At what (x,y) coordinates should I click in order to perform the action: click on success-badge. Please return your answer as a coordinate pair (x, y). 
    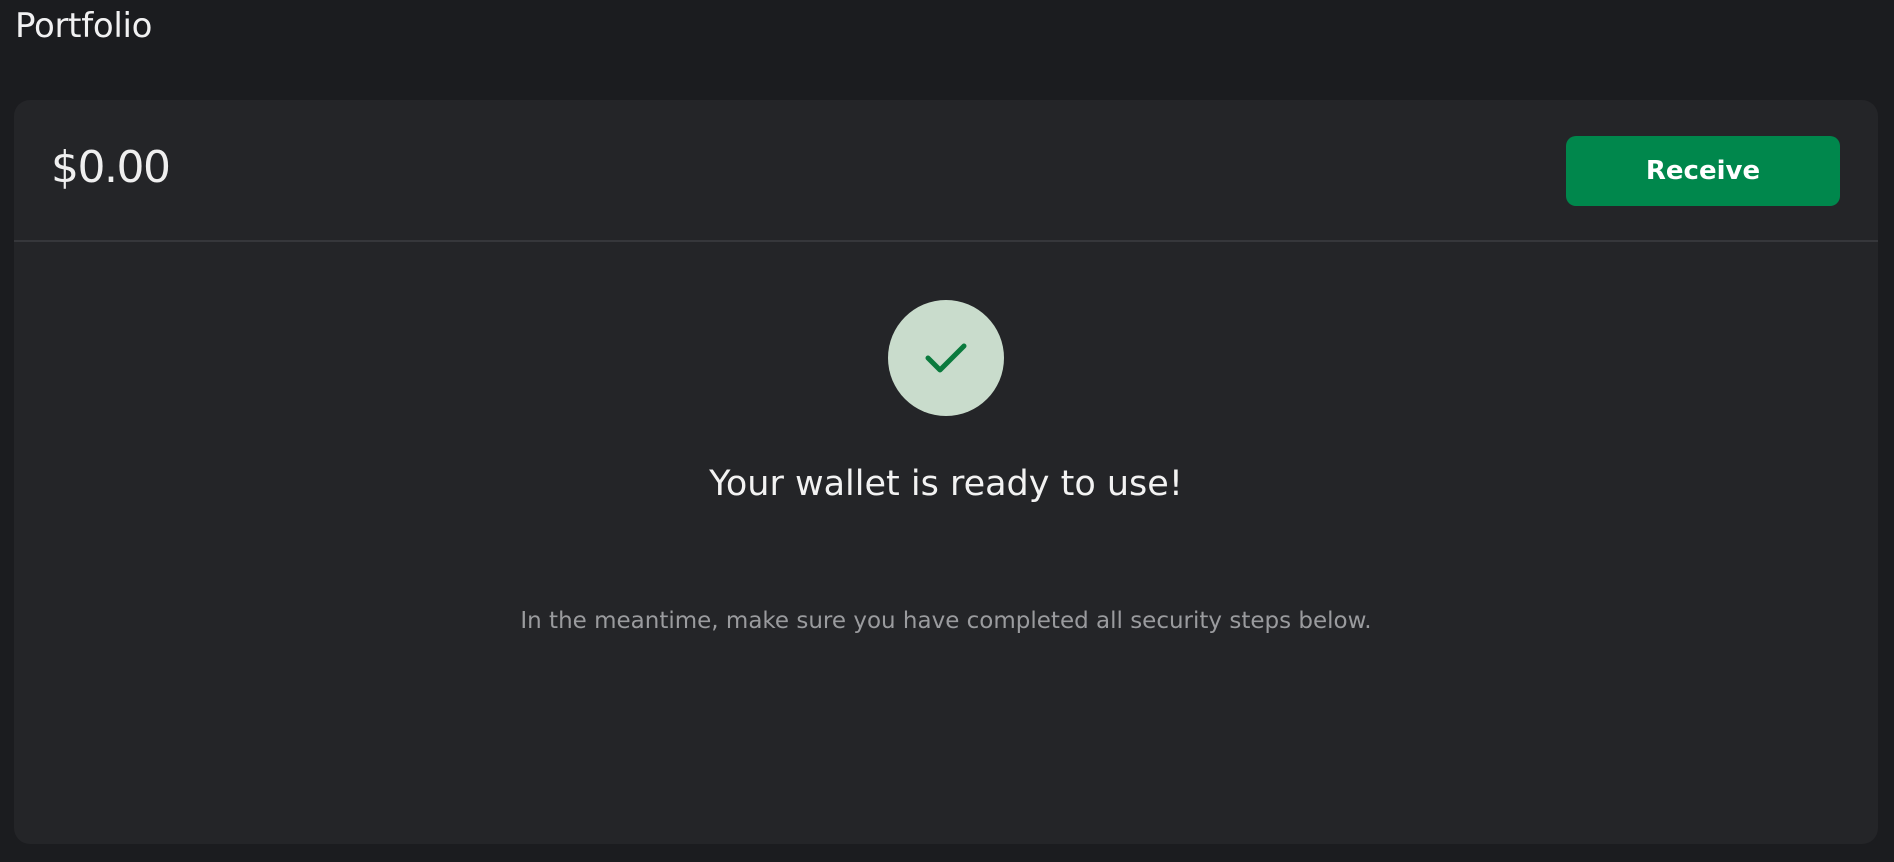
    Looking at the image, I should click on (946, 358).